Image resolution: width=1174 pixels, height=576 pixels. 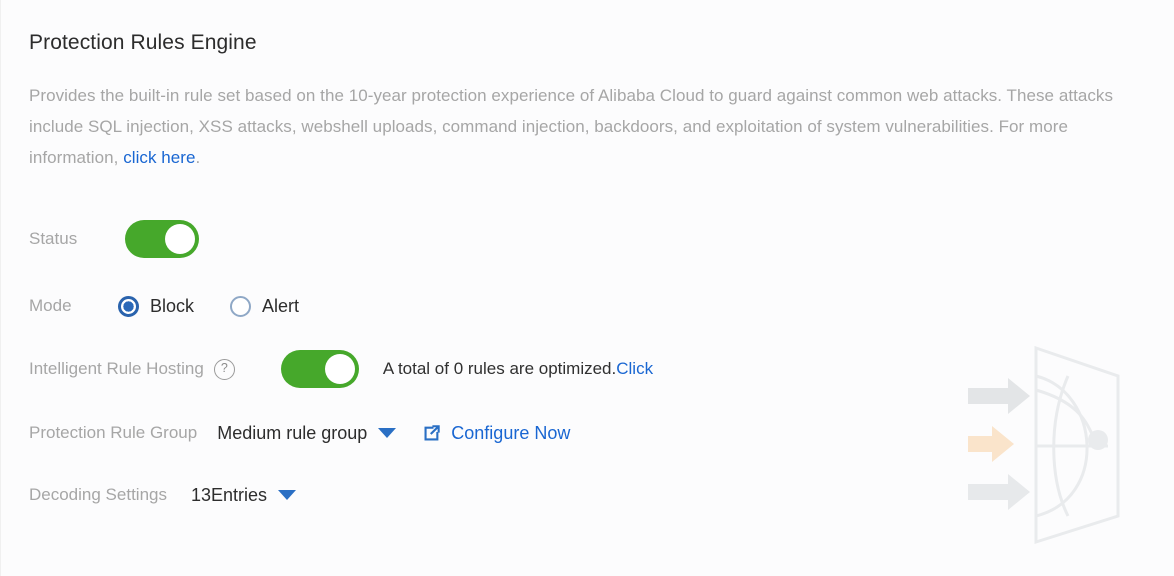 I want to click on question-mark-circle-icon: ?, so click(x=224, y=369).